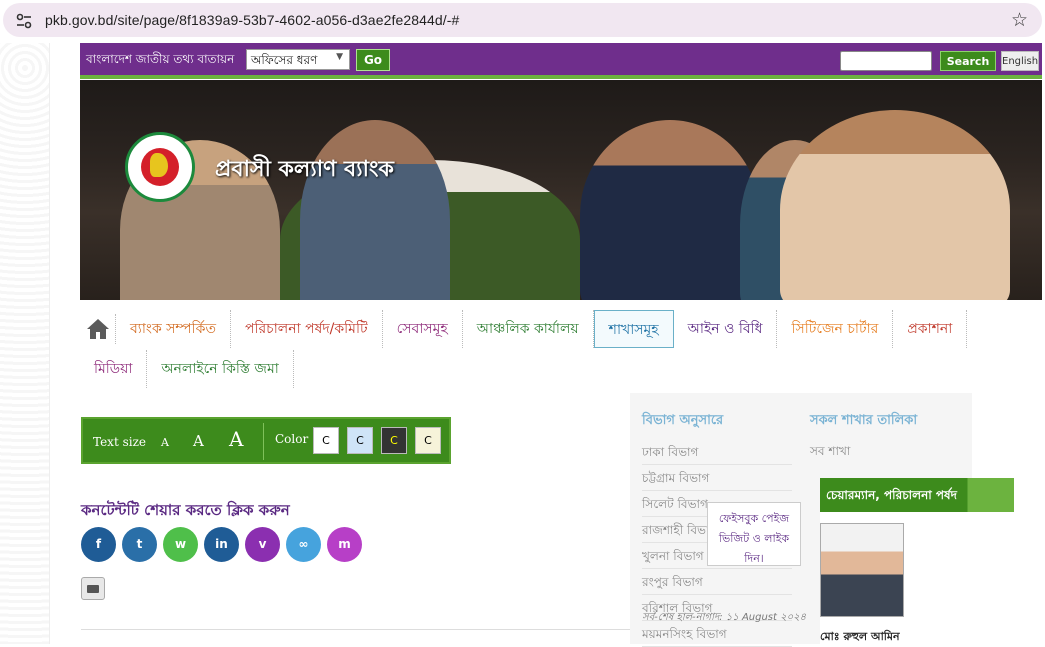 This screenshot has height=647, width=1045. I want to click on site-settings-icon, so click(24, 21).